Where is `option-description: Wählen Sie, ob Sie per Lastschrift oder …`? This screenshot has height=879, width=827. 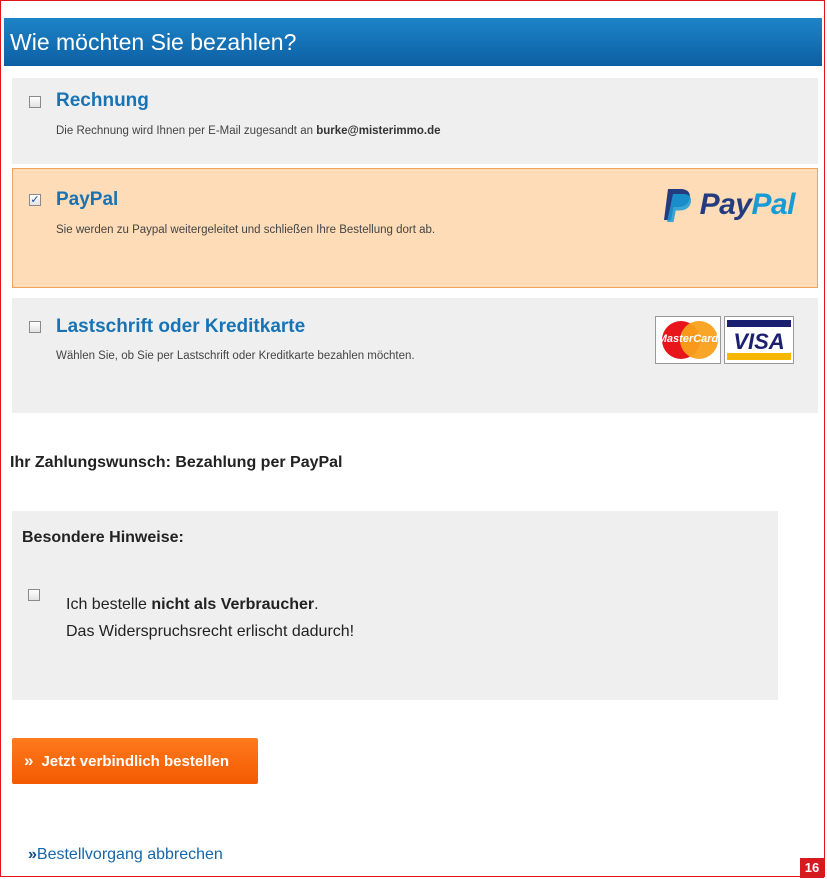 option-description: Wählen Sie, ob Sie per Lastschrift oder … is located at coordinates (235, 356).